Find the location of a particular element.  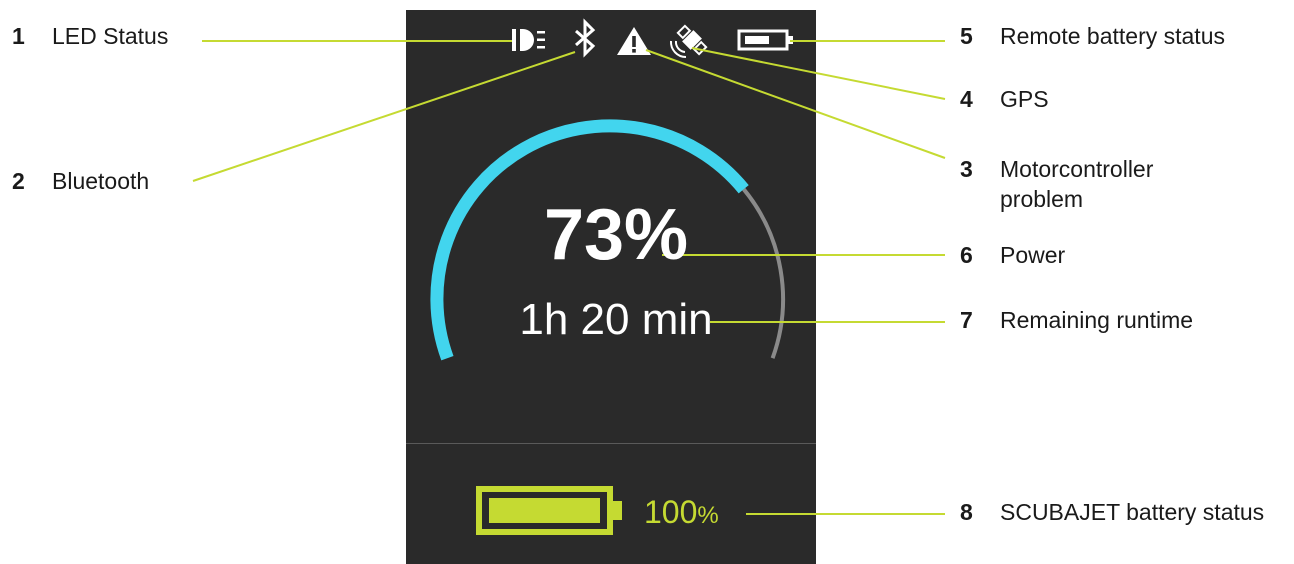

callout-led-status: 1 LED Status is located at coordinates (90, 36).